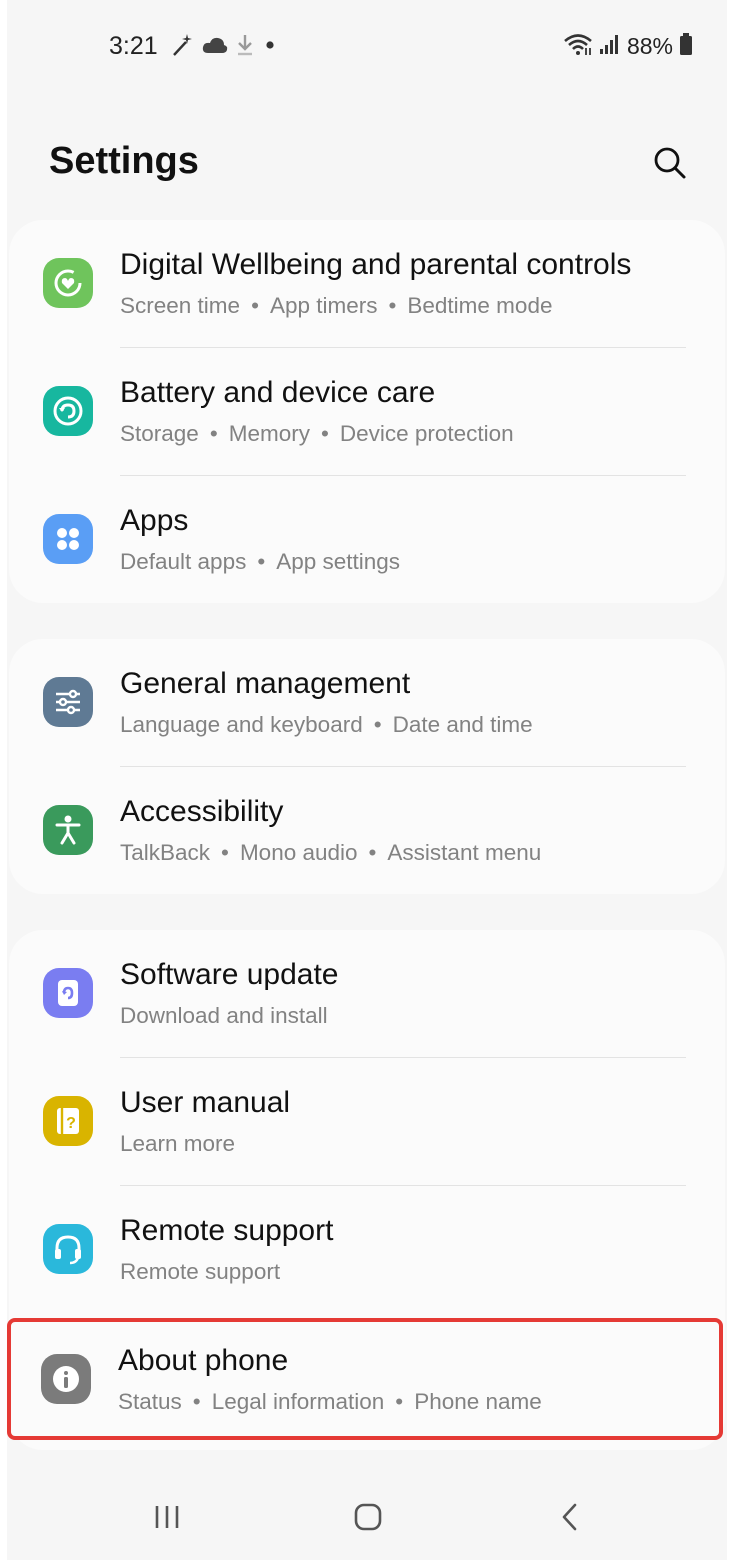  I want to click on home-button, so click(368, 1517).